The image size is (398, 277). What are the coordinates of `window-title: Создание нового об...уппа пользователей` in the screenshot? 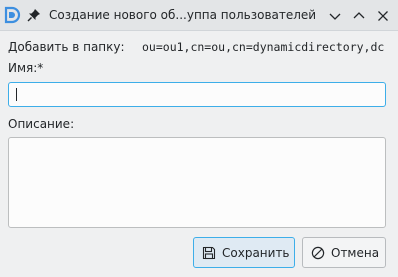 It's located at (183, 15).